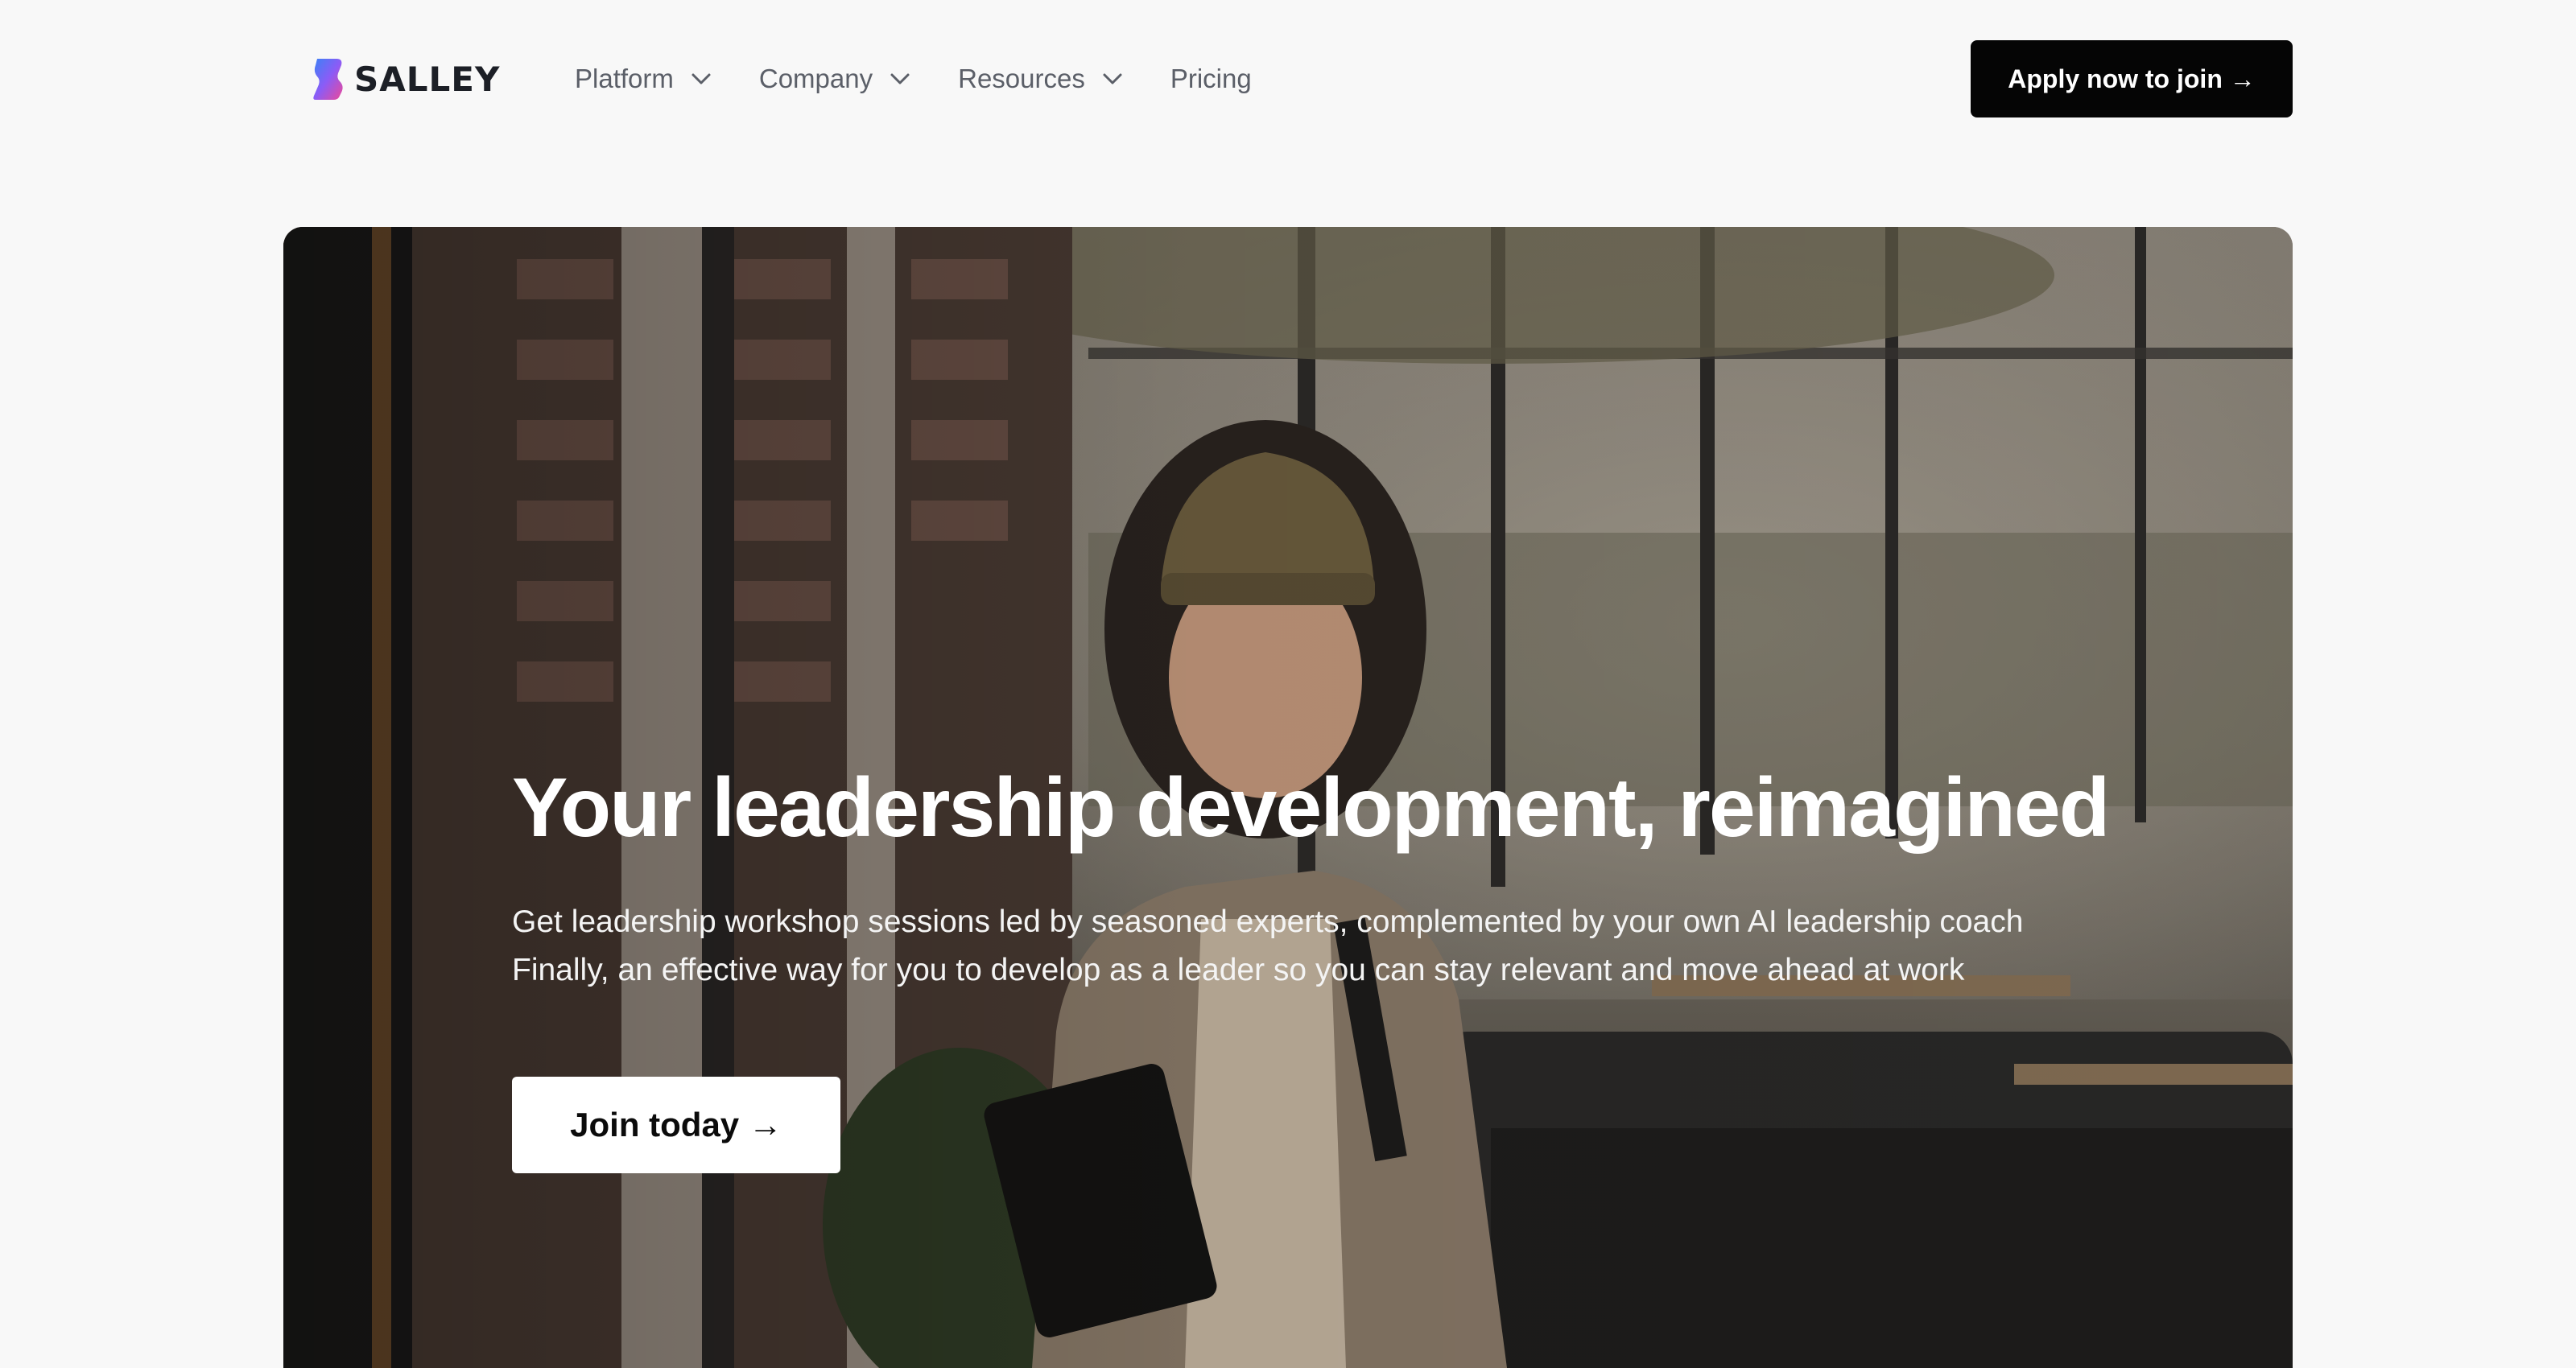 This screenshot has width=2576, height=1368. Describe the element at coordinates (676, 1125) in the screenshot. I see `join-today-button: Join today →` at that location.